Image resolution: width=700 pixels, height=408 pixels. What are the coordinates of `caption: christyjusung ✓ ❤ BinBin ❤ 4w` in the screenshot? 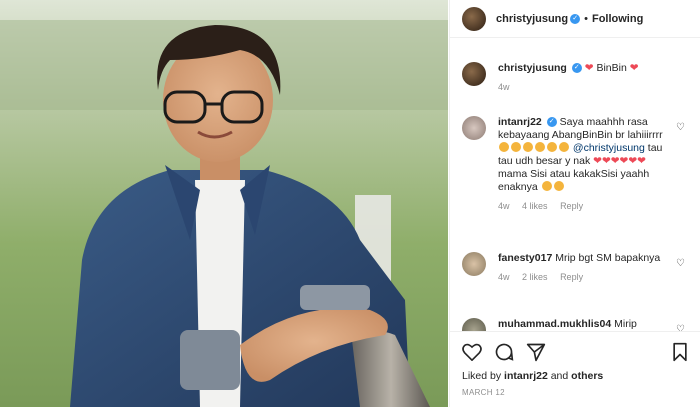 It's located at (577, 78).